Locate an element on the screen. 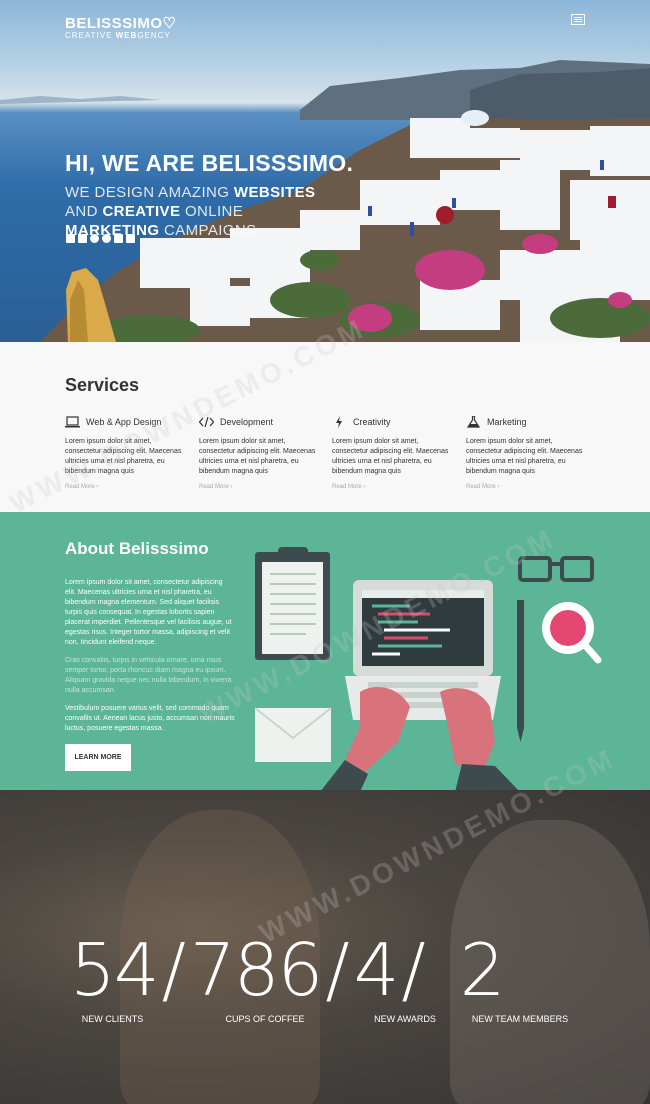  facebook-icon is located at coordinates (70, 238).